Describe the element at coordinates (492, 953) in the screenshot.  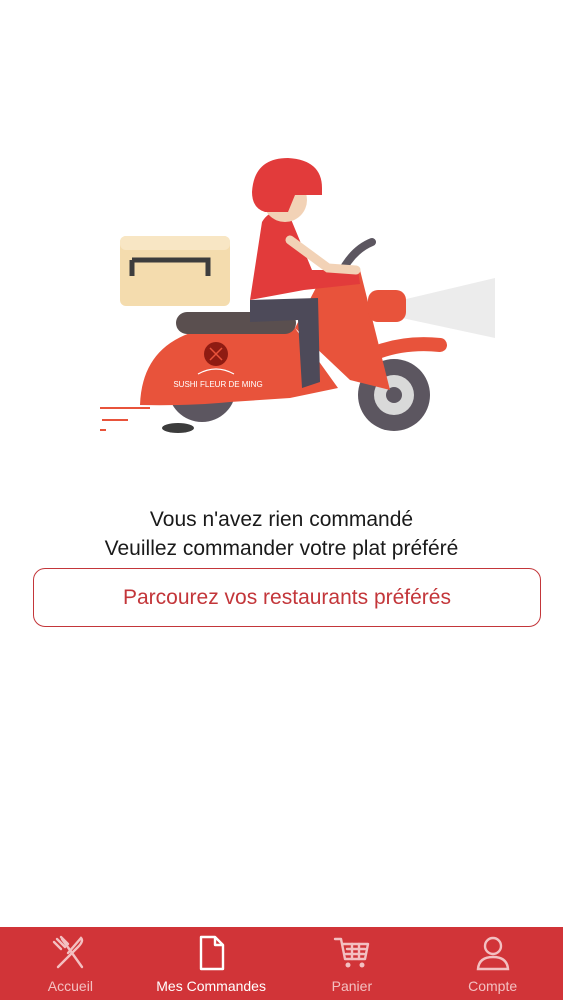
I see `user-icon` at that location.